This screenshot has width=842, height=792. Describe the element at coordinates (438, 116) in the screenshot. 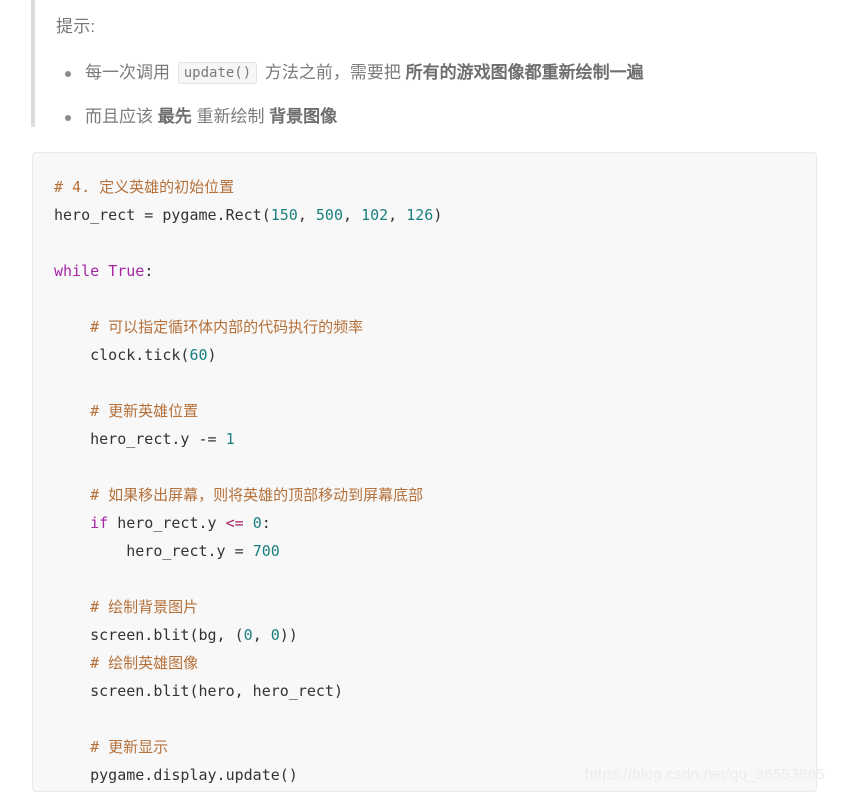

I see `list-item: 而且应该 最先 重新绘制 背景图像` at that location.